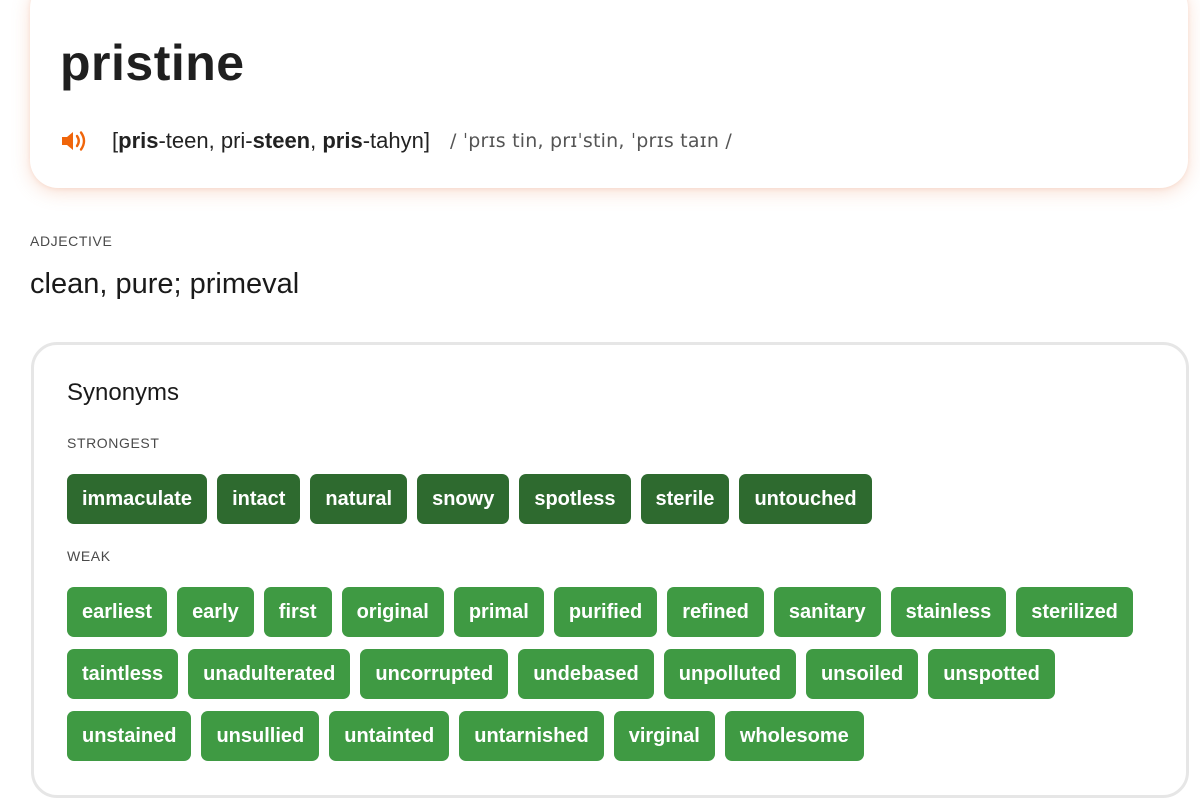  I want to click on synonym-chip-natural: natural, so click(359, 499).